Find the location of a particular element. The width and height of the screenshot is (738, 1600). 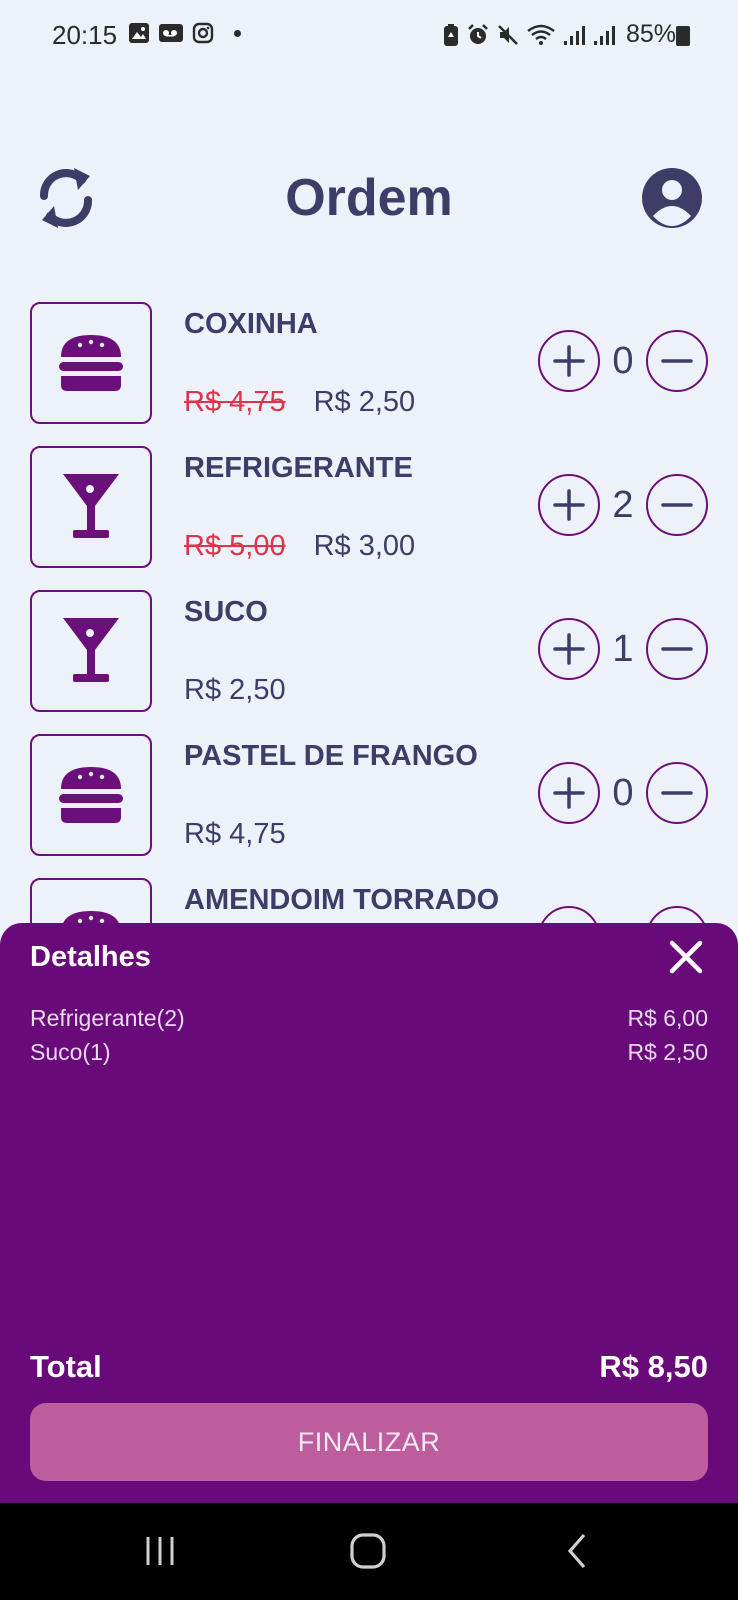

details-list: Refrigerante(2) R$ 6,00 Suco(1) R$ 2,50 is located at coordinates (369, 1039).